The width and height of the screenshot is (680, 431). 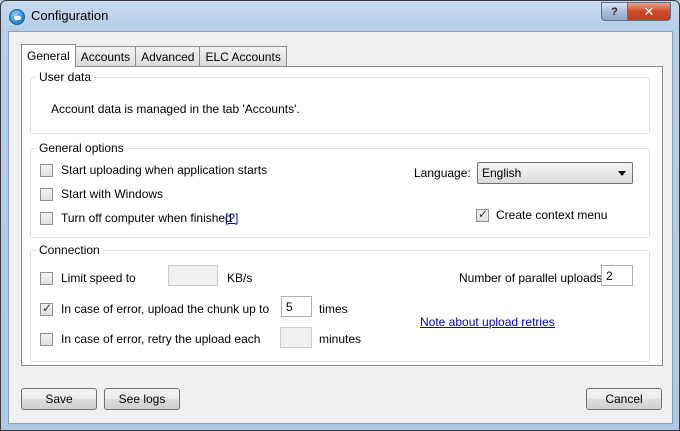 I want to click on title-bar: Configuration ? ✕, so click(x=340, y=16).